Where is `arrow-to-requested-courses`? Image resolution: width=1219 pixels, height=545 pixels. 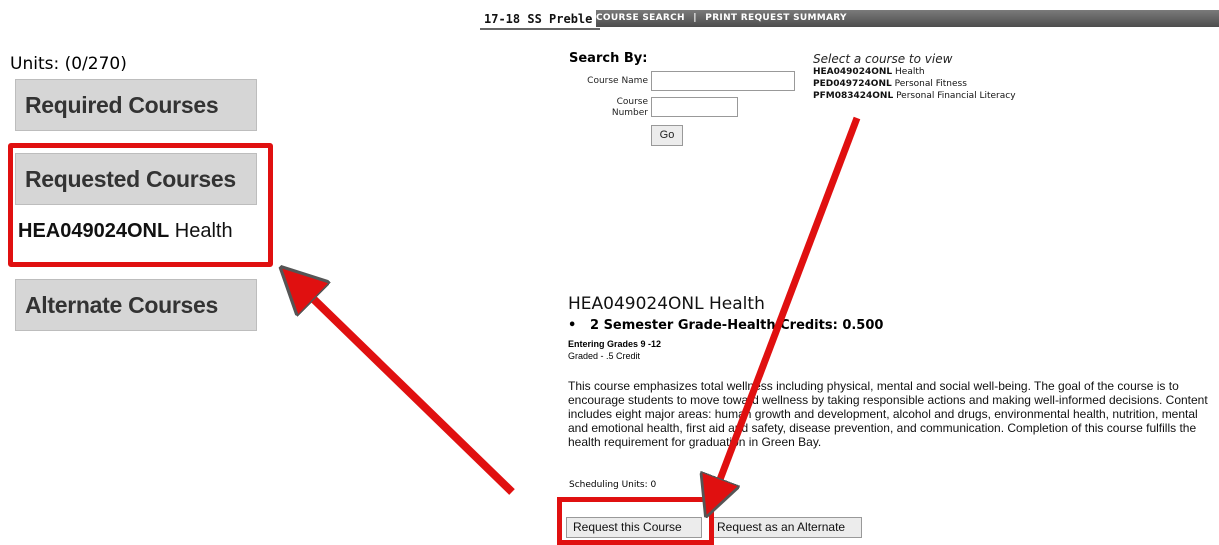
arrow-to-requested-courses is located at coordinates (406, 389).